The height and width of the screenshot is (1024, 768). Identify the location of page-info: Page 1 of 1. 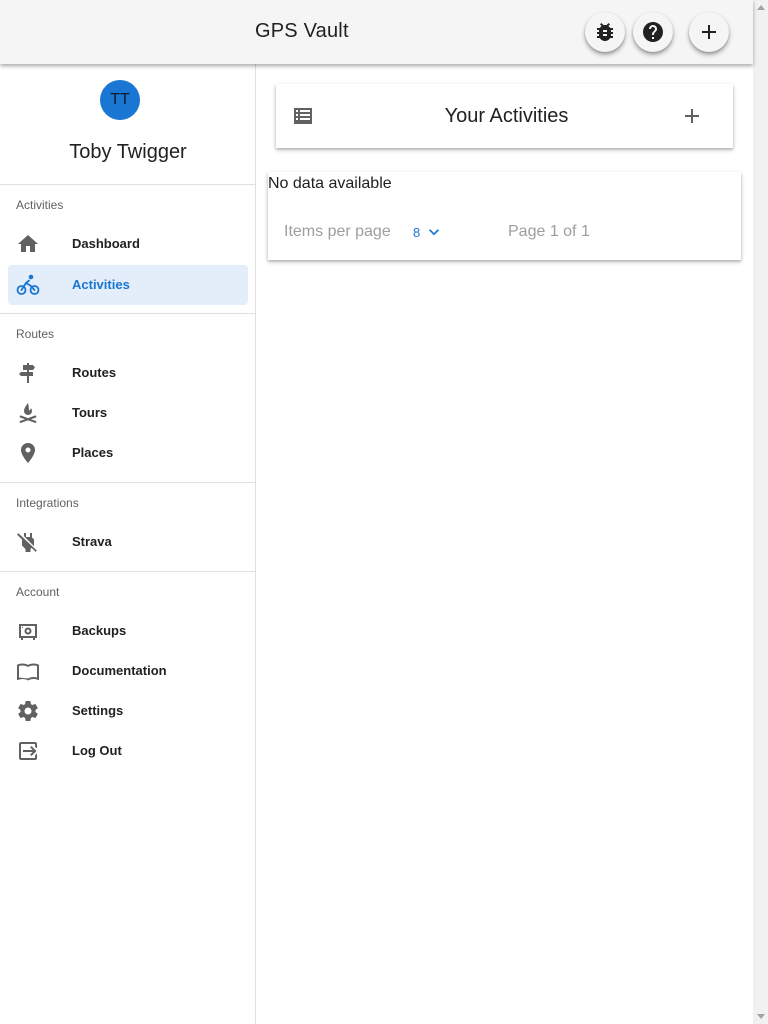
(549, 231).